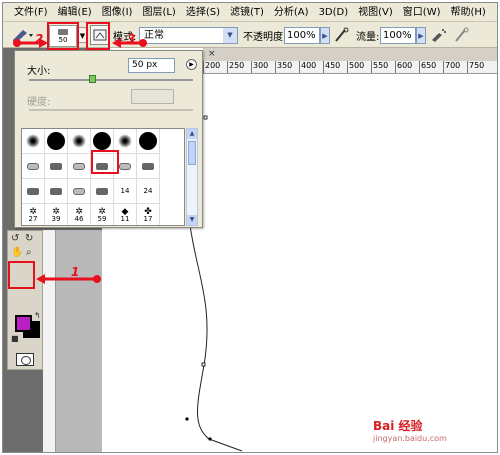  I want to click on annotation-label-3: 3, so click(131, 39).